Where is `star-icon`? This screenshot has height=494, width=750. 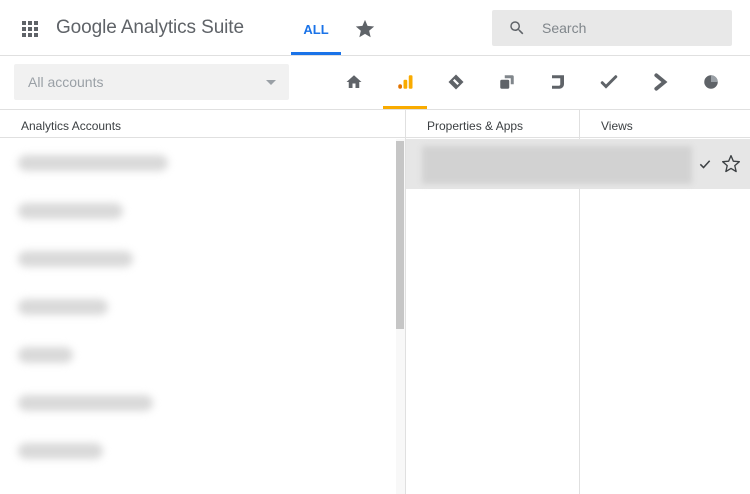 star-icon is located at coordinates (365, 28).